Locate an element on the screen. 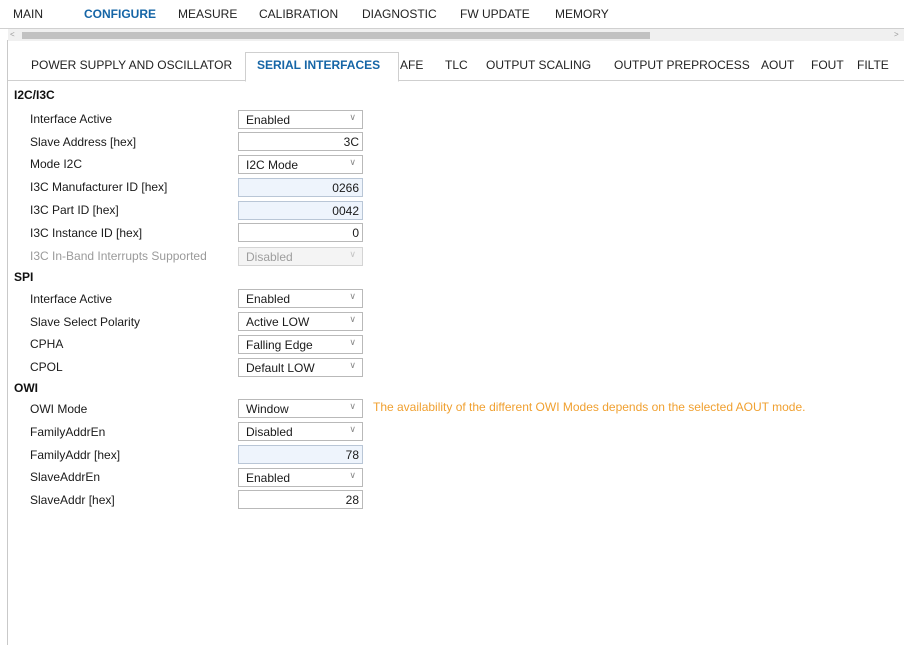 The width and height of the screenshot is (904, 645). i3c-instance-id-label: I3C Instance ID [hex] is located at coordinates (86, 233).